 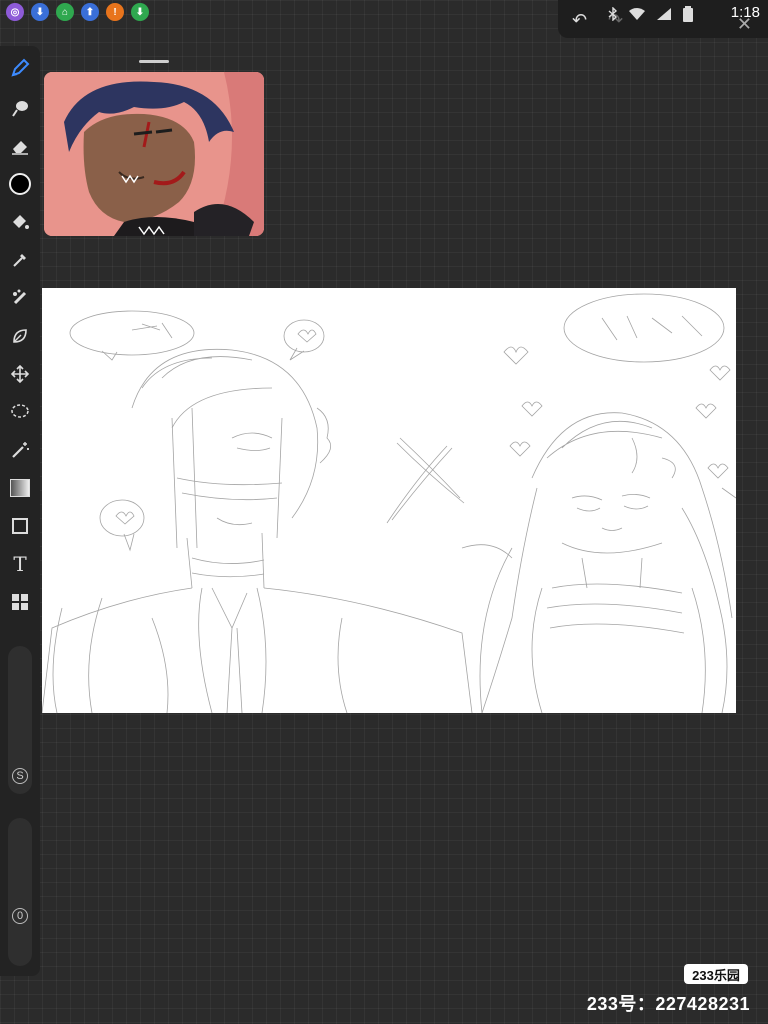 I want to click on color-swatch-icon, so click(x=20, y=184).